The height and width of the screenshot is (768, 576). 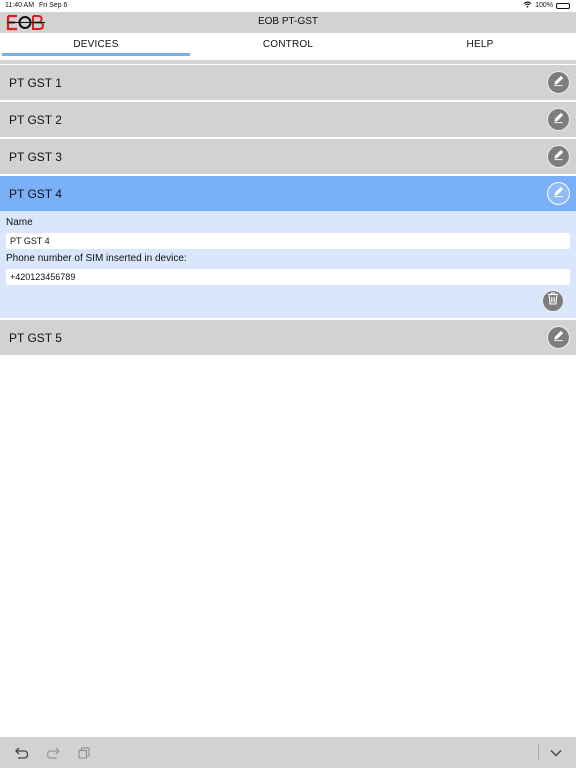 I want to click on app-title: EOB PT-GST, so click(x=287, y=21).